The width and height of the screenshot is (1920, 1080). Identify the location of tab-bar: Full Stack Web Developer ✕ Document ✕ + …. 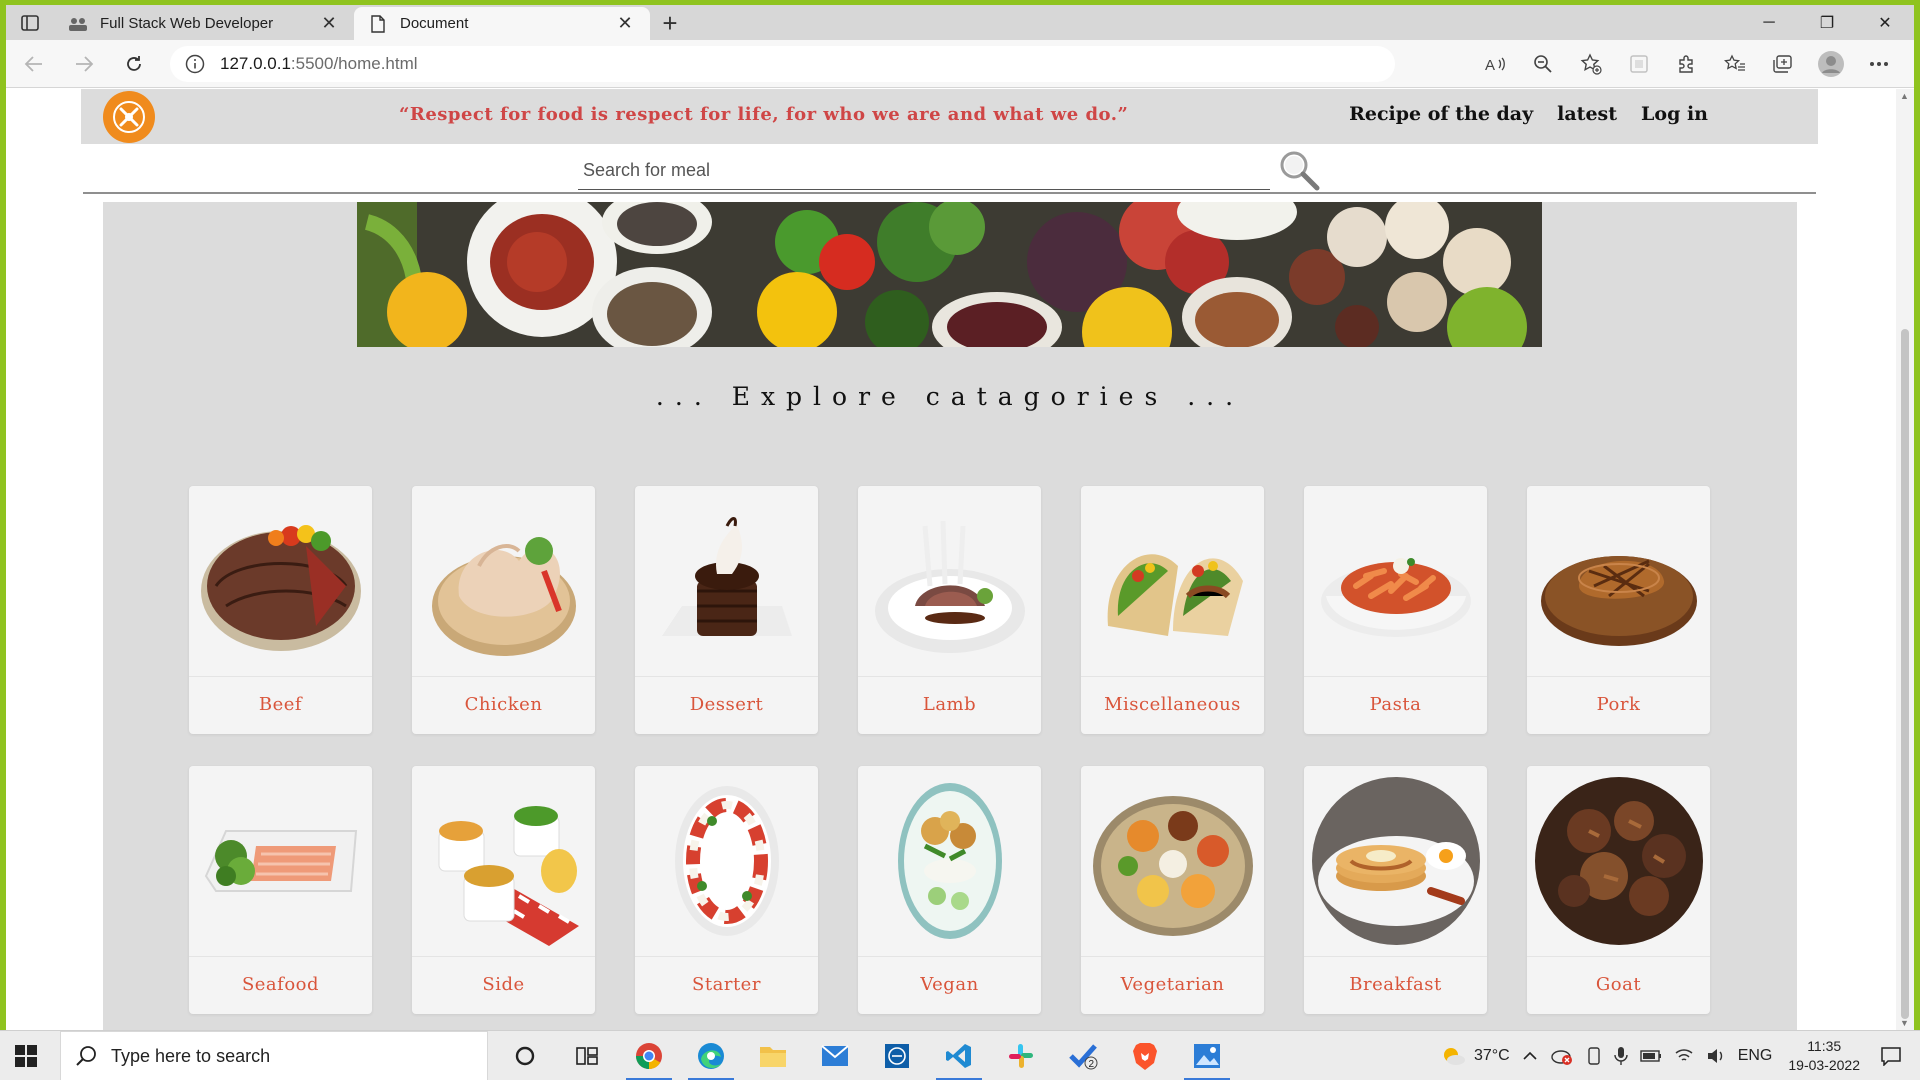
(960, 22).